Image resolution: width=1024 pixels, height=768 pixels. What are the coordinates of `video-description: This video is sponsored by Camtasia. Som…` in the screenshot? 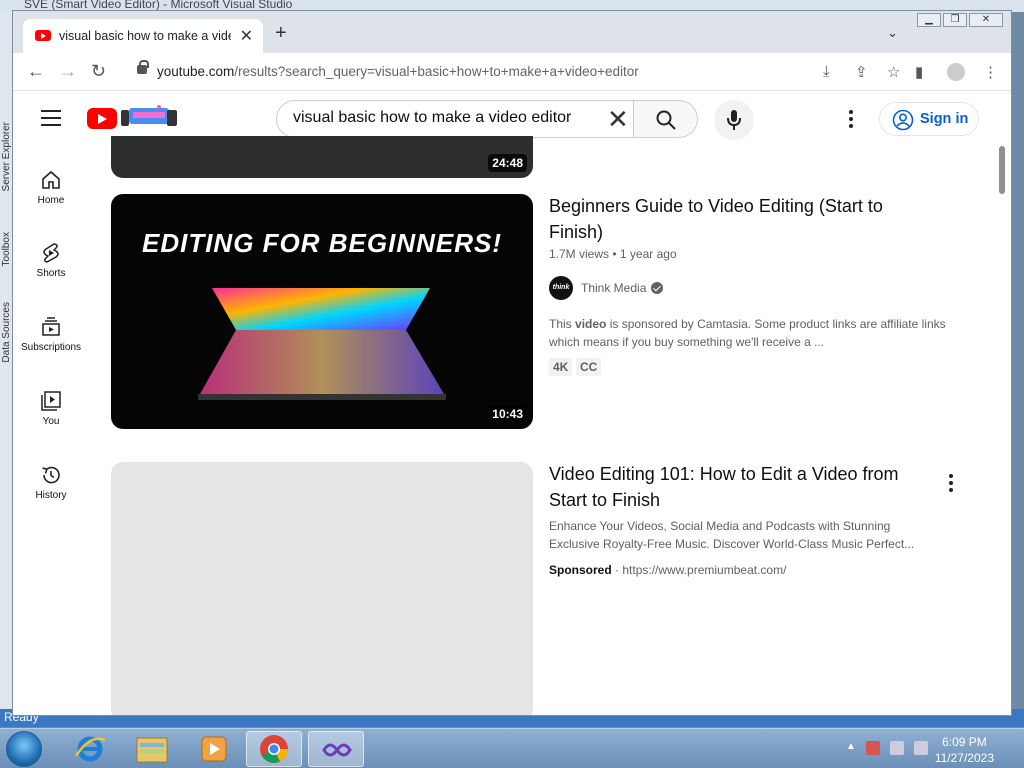 It's located at (747, 333).